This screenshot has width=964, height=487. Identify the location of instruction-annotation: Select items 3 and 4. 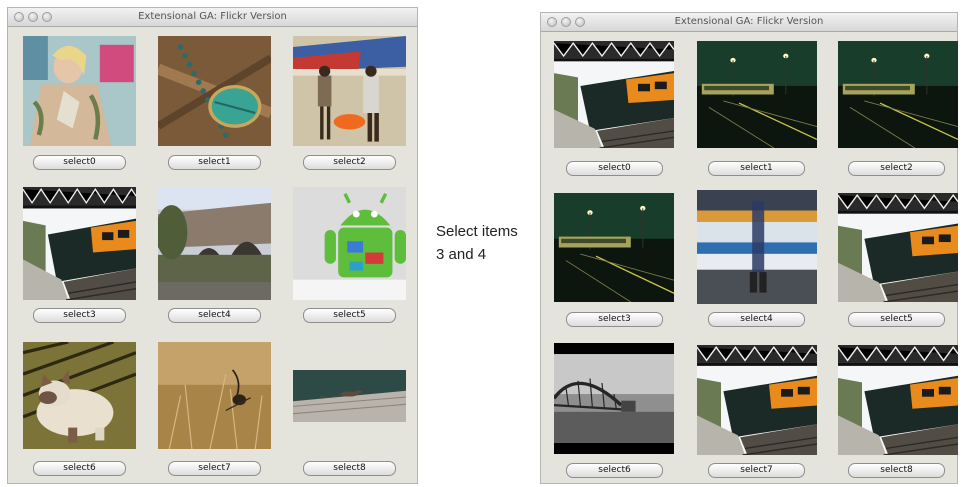
(477, 243).